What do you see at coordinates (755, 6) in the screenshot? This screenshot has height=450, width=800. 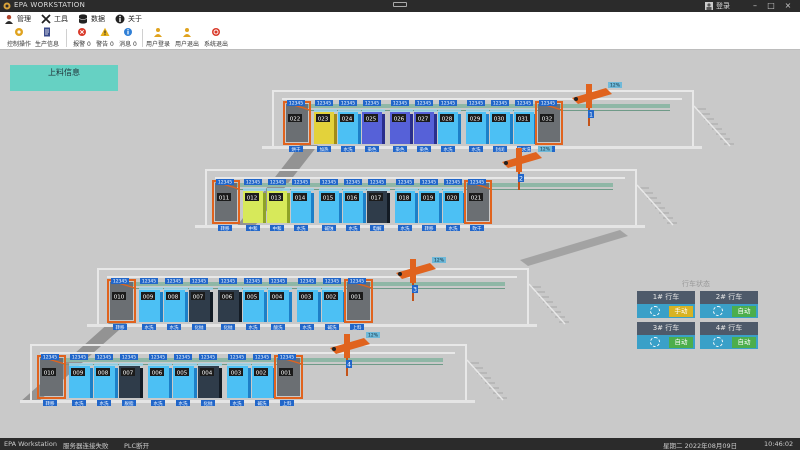 I see `minimize-button: –` at bounding box center [755, 6].